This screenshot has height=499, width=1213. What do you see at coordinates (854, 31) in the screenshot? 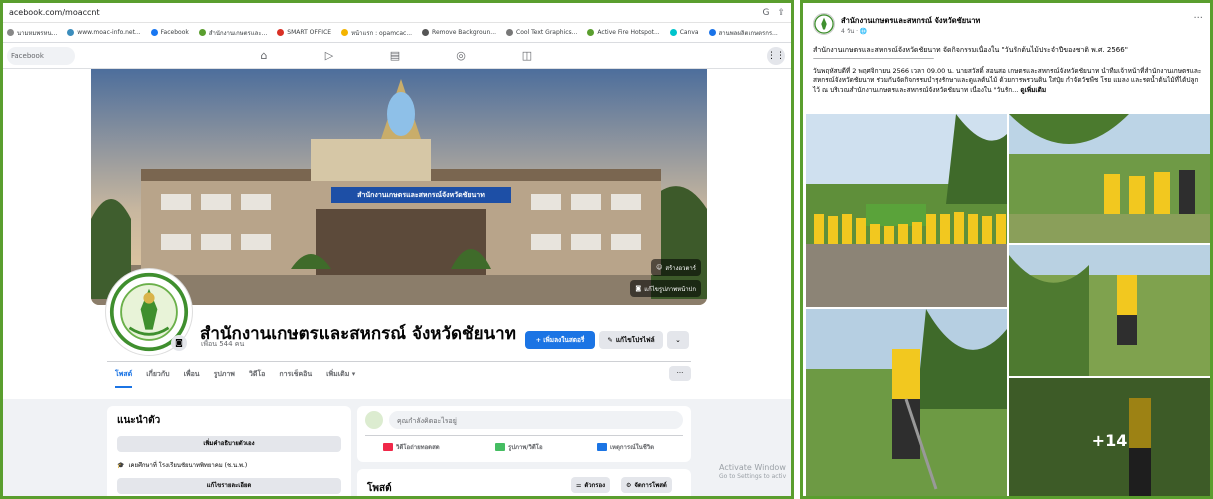
I see `post-timestamp: 4 วัน · 🌐` at bounding box center [854, 31].